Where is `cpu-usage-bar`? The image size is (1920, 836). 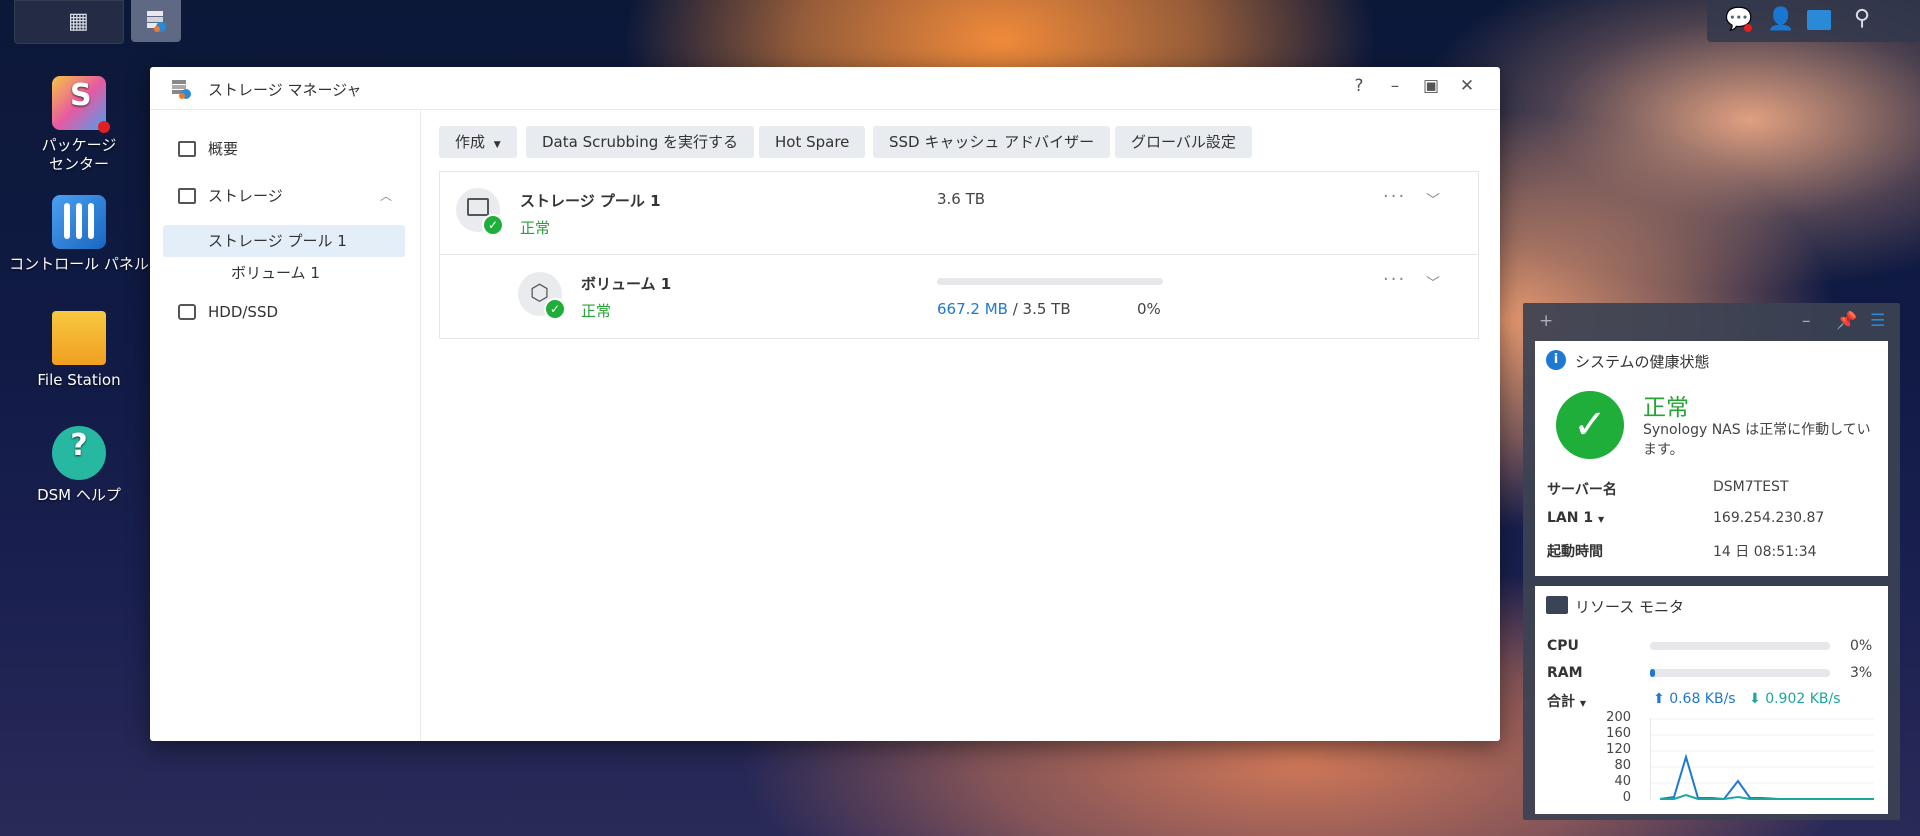 cpu-usage-bar is located at coordinates (1740, 646).